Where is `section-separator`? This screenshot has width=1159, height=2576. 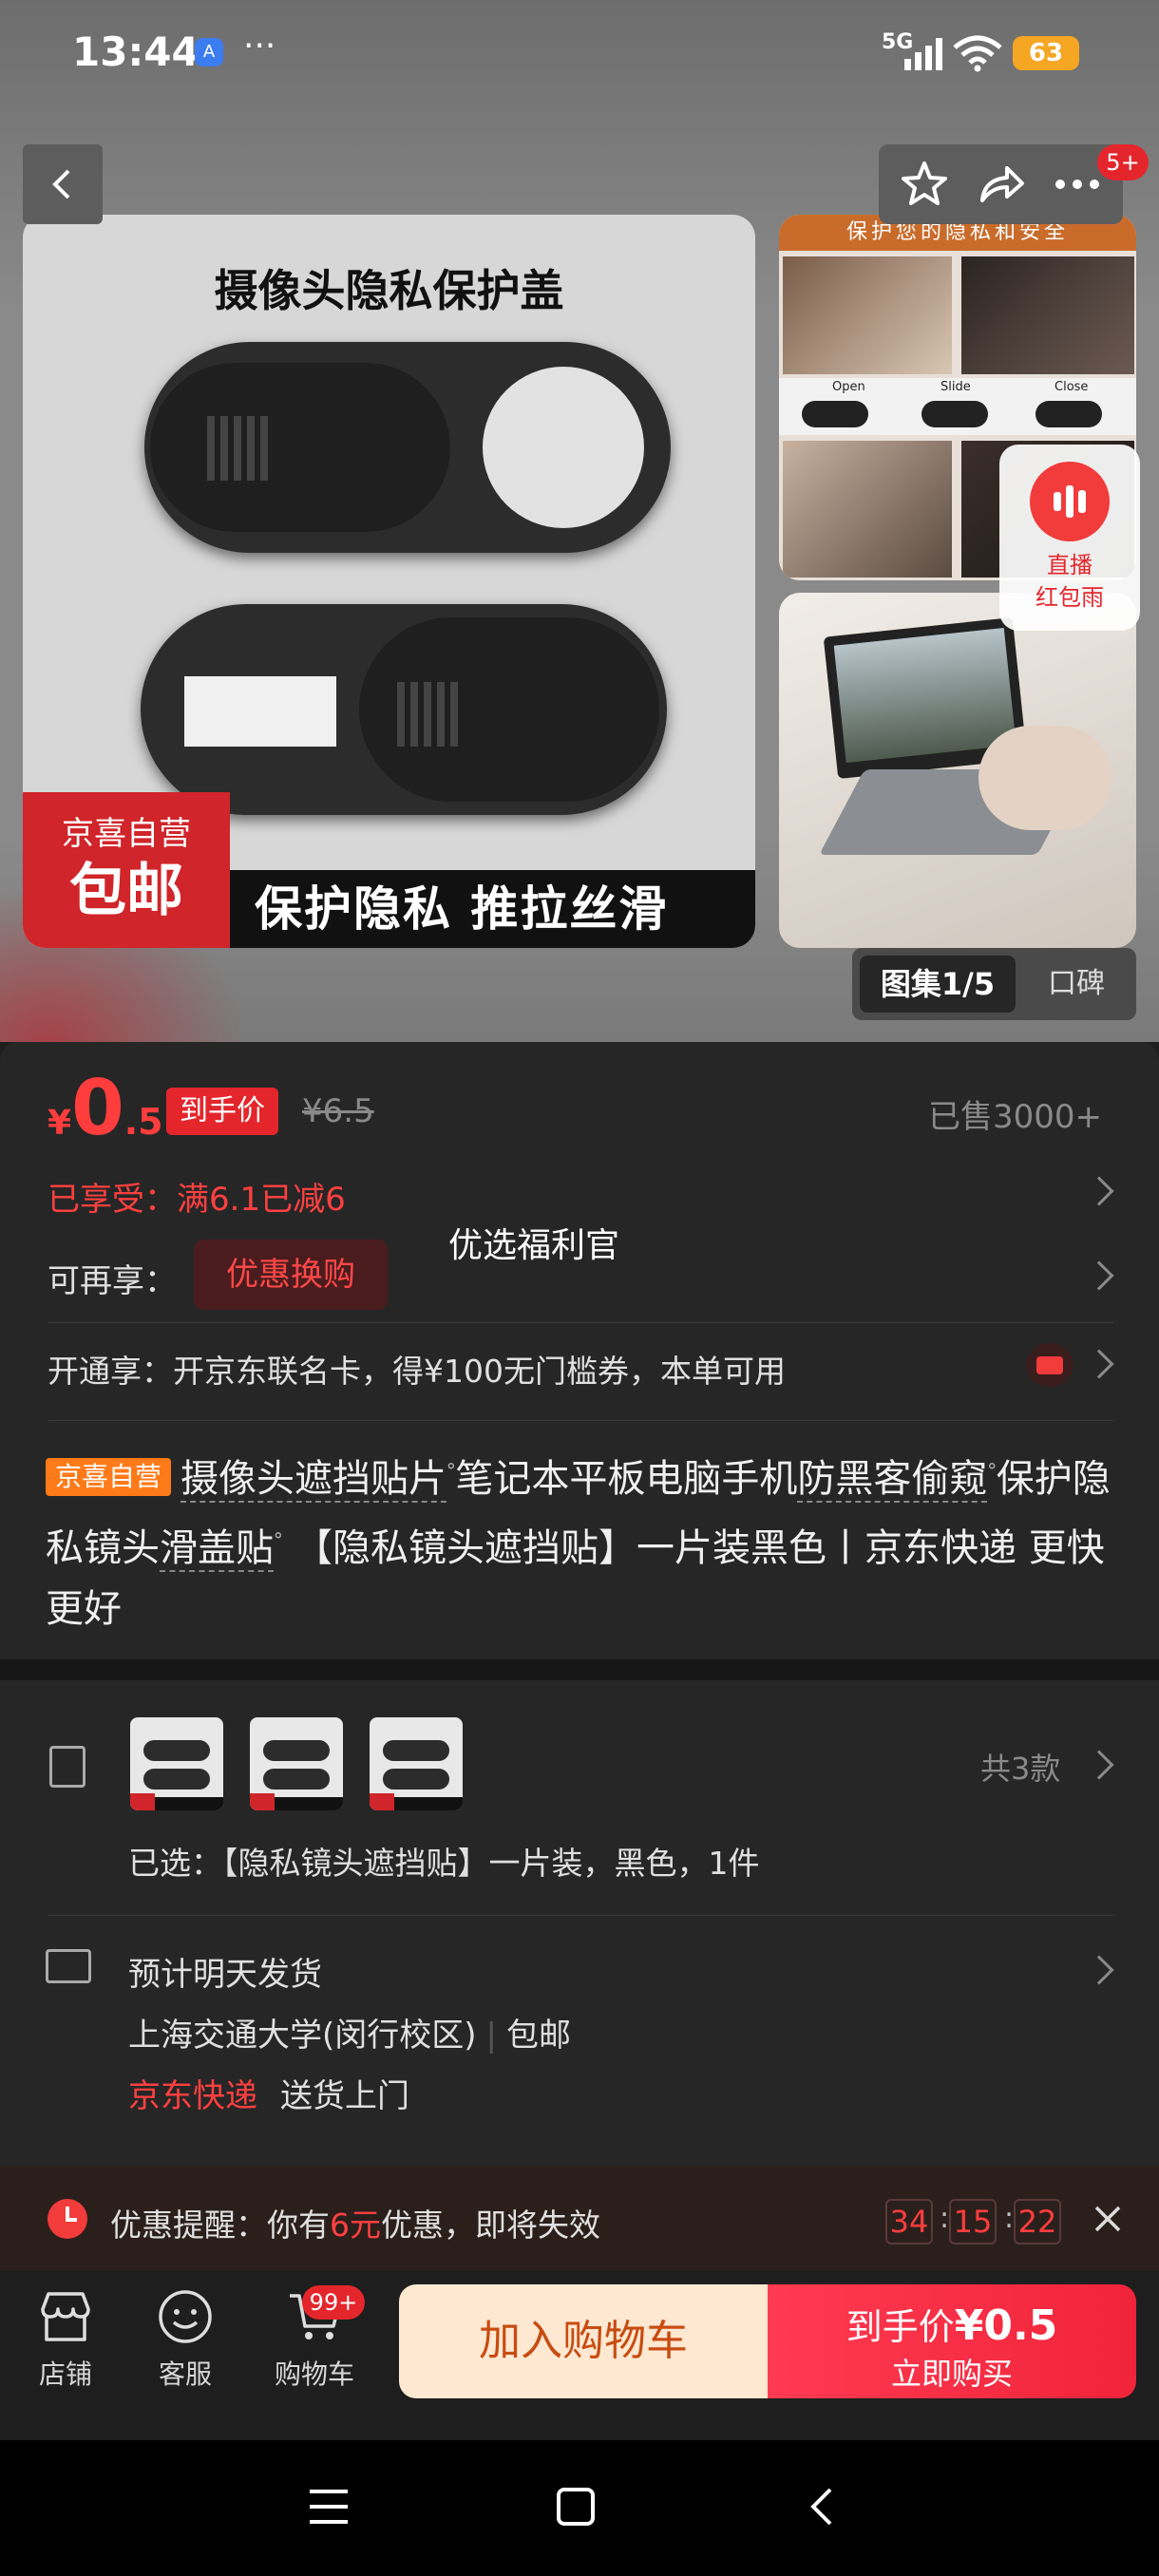
section-separator is located at coordinates (579, 1669).